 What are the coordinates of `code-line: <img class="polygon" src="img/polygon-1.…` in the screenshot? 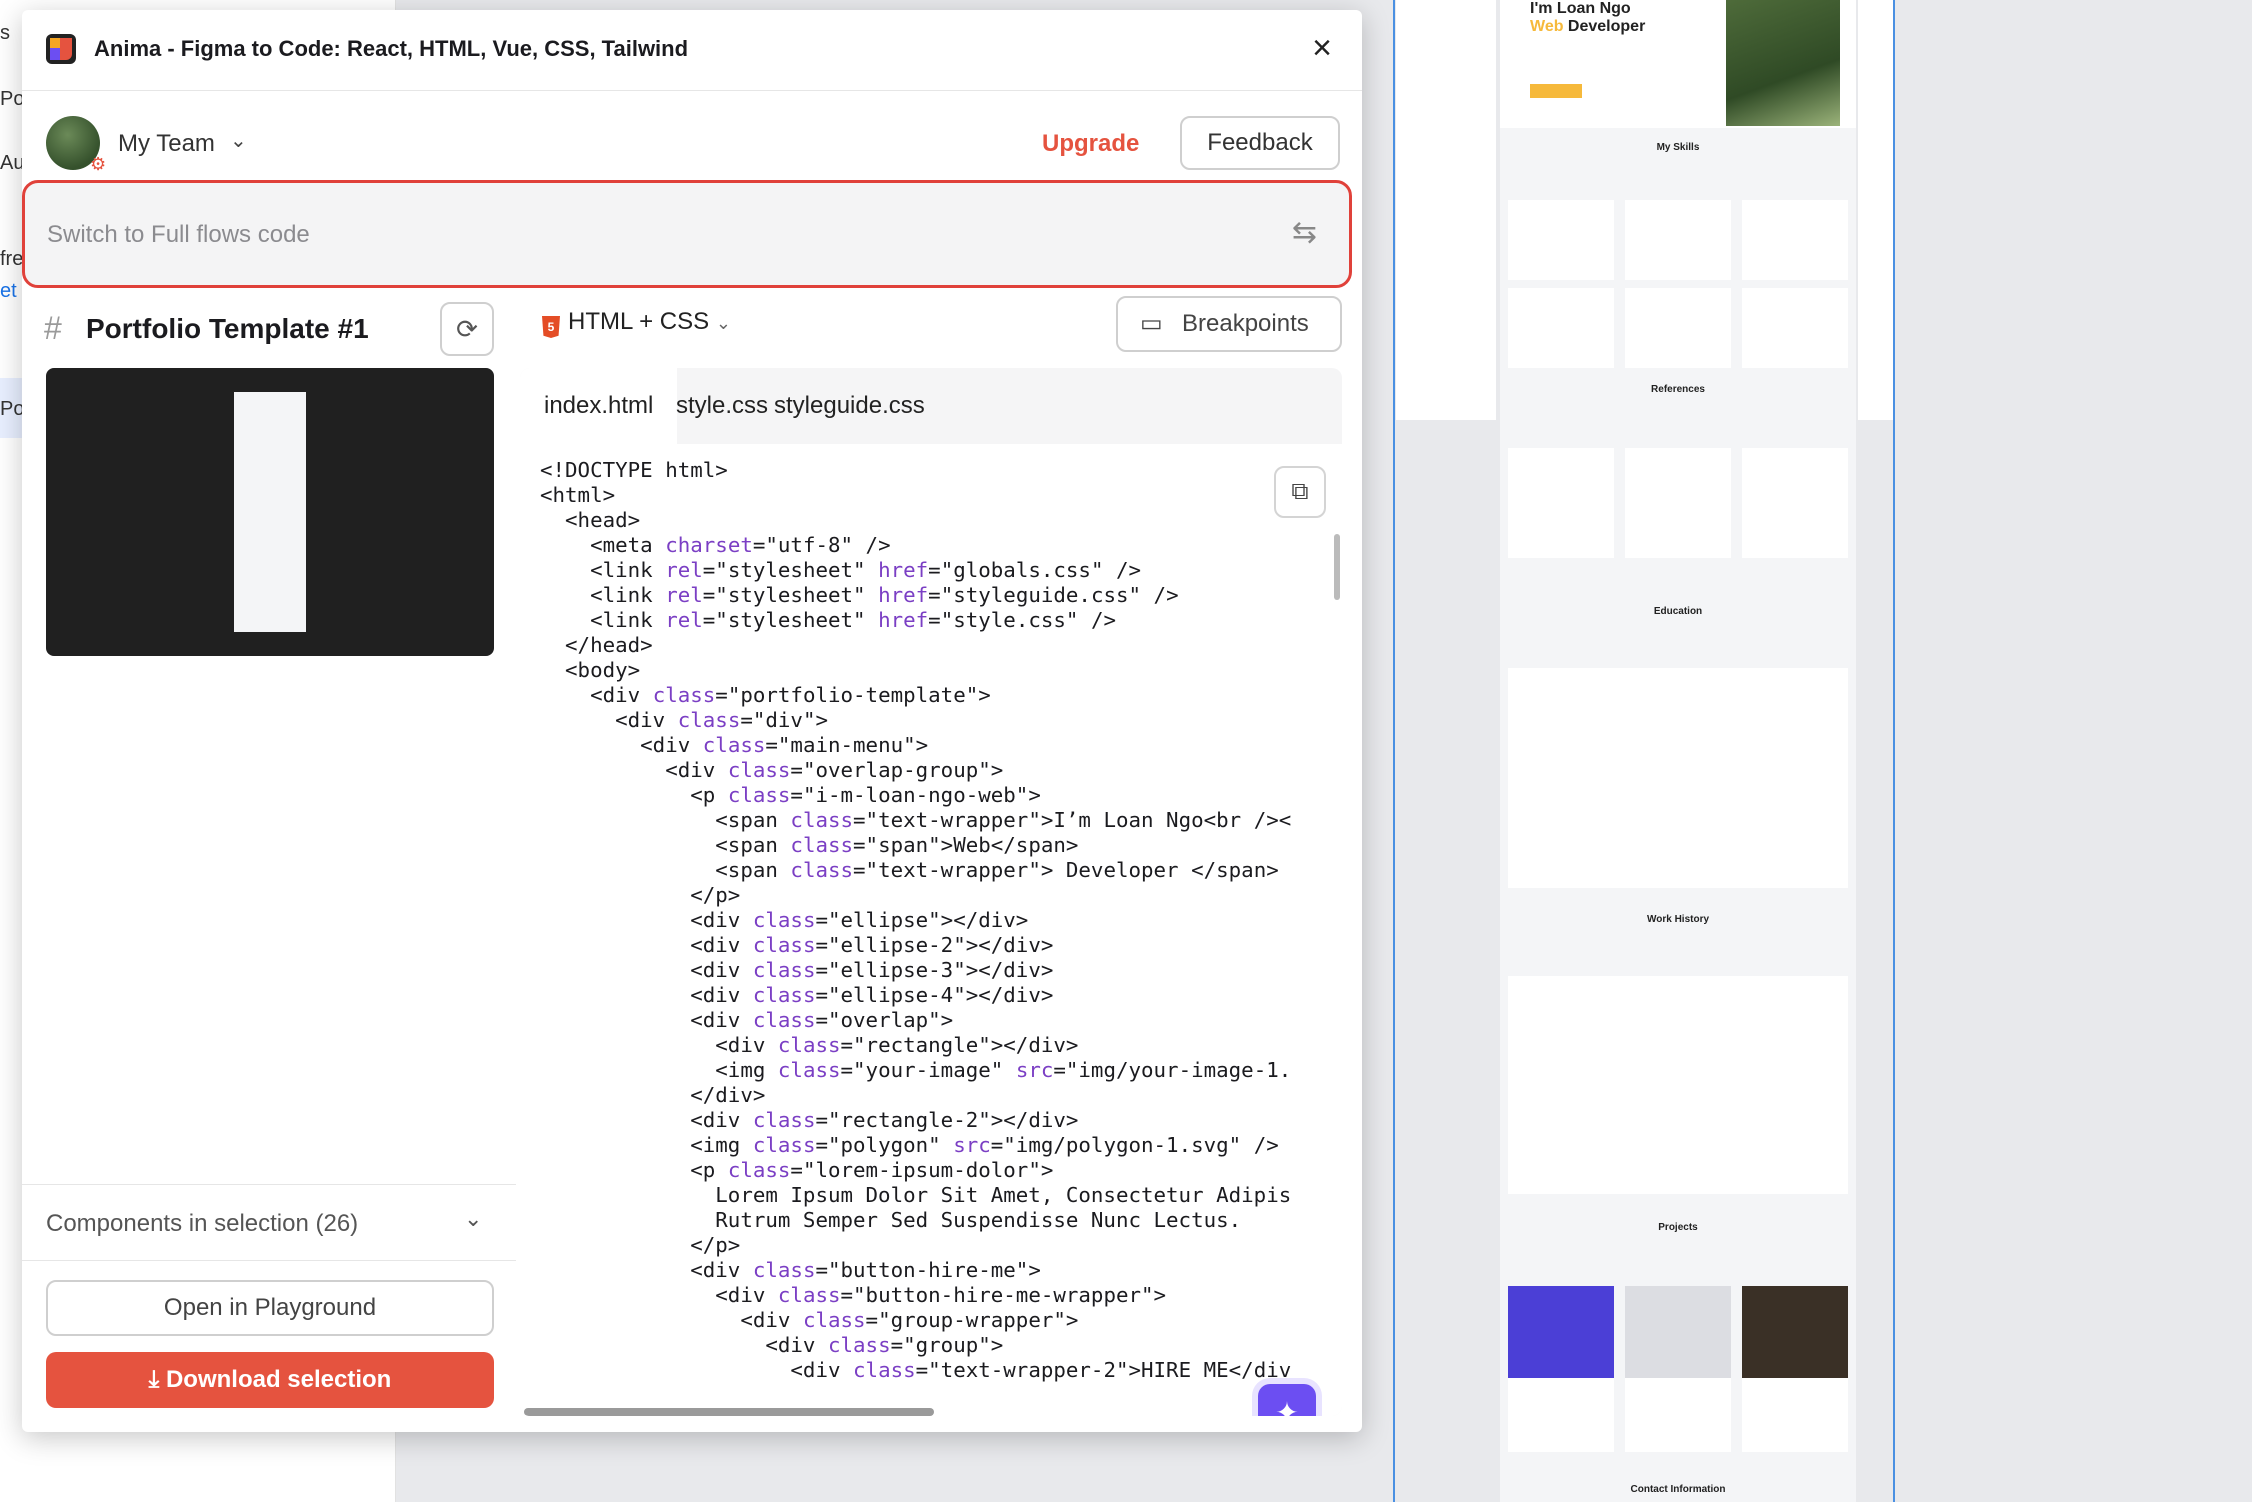 It's located at (909, 1145).